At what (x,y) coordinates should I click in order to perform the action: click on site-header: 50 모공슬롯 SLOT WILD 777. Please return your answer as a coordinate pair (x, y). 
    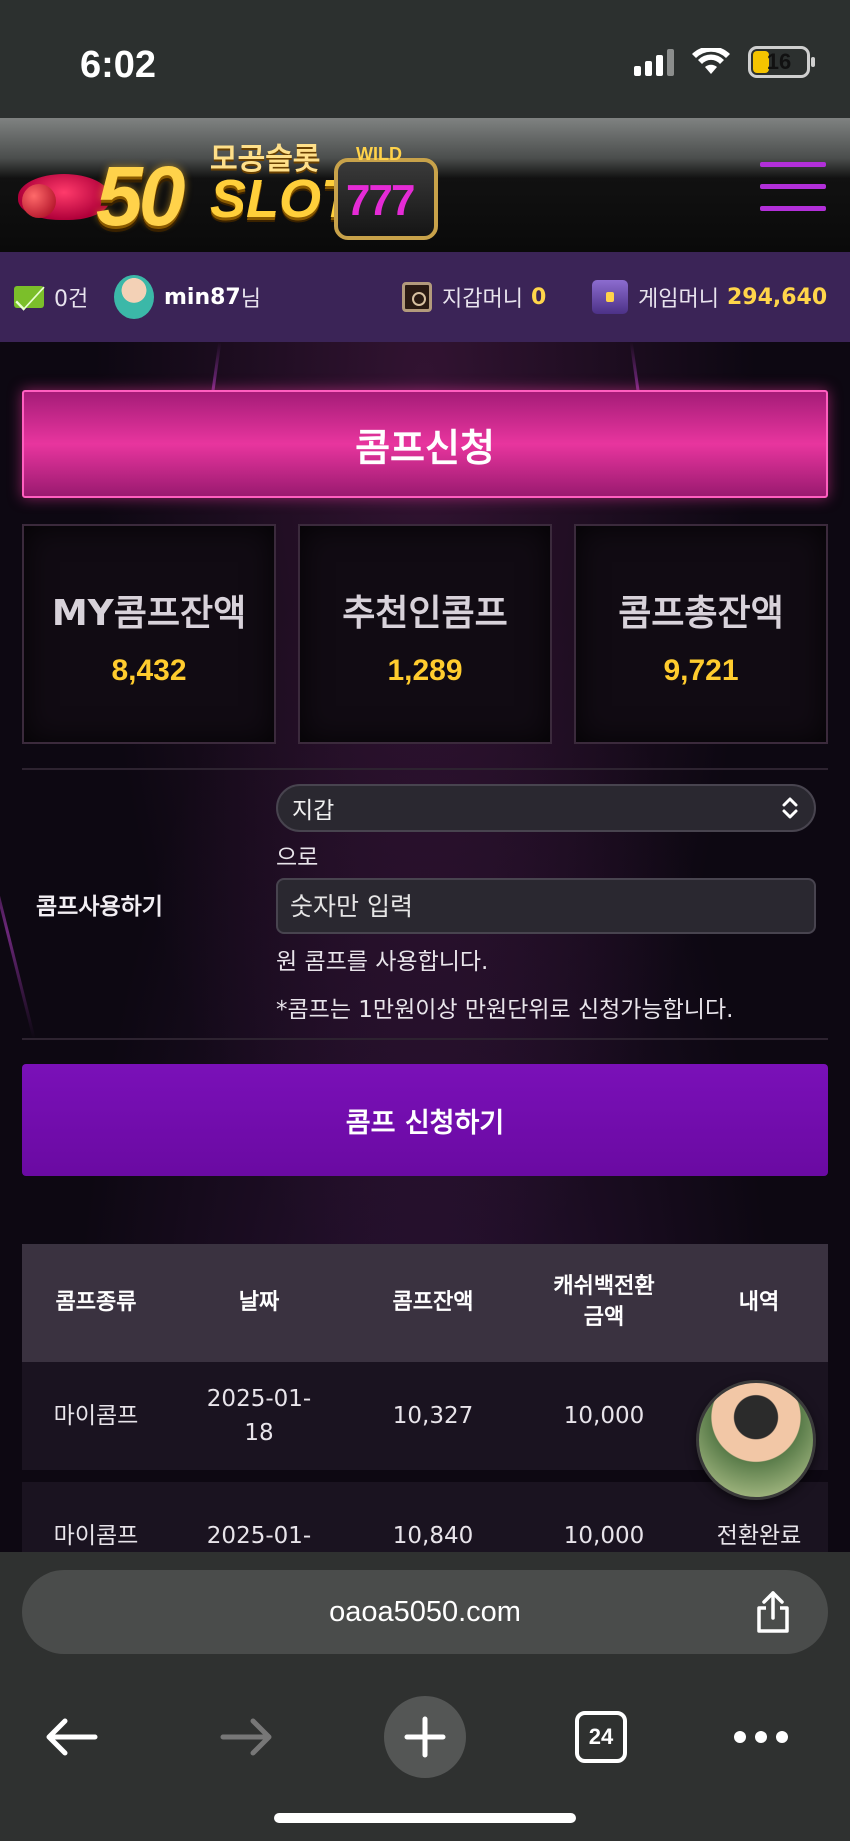
    Looking at the image, I should click on (425, 185).